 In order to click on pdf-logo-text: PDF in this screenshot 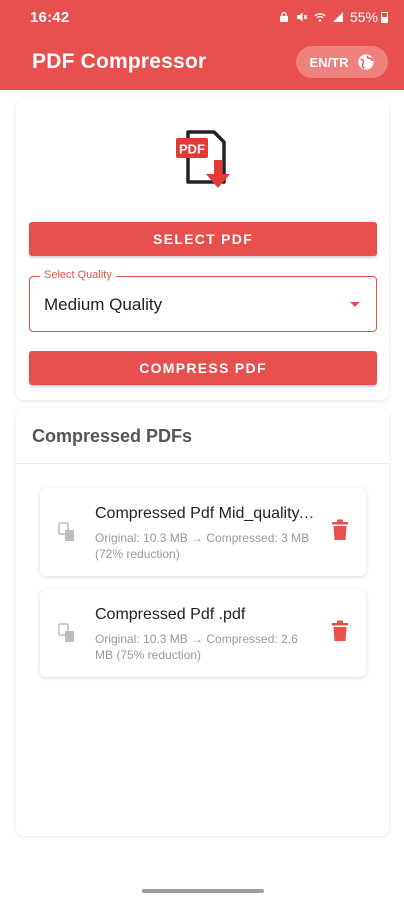, I will do `click(192, 149)`.